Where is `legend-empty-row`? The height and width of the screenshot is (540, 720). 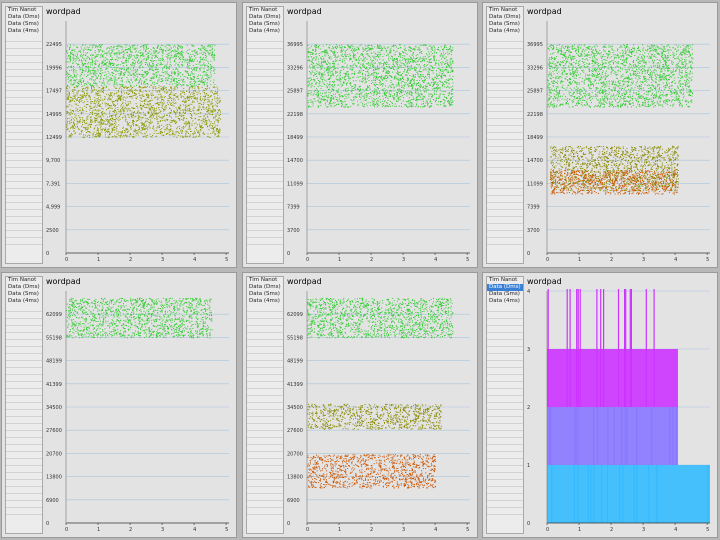
legend-empty-row is located at coordinates (24, 150).